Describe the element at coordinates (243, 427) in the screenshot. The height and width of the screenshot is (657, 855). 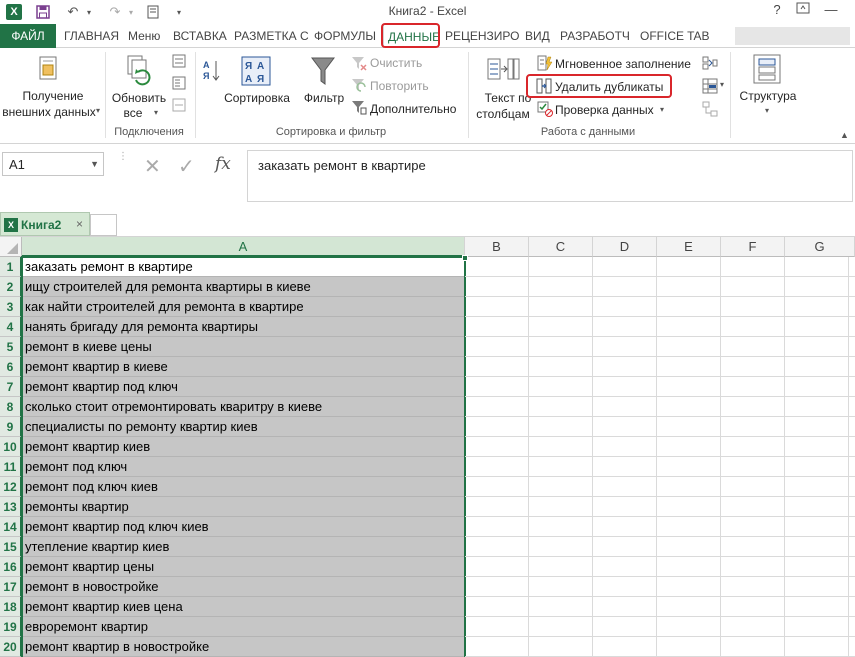
I see `cell-a: специалисты по ремонту квартир киев` at that location.